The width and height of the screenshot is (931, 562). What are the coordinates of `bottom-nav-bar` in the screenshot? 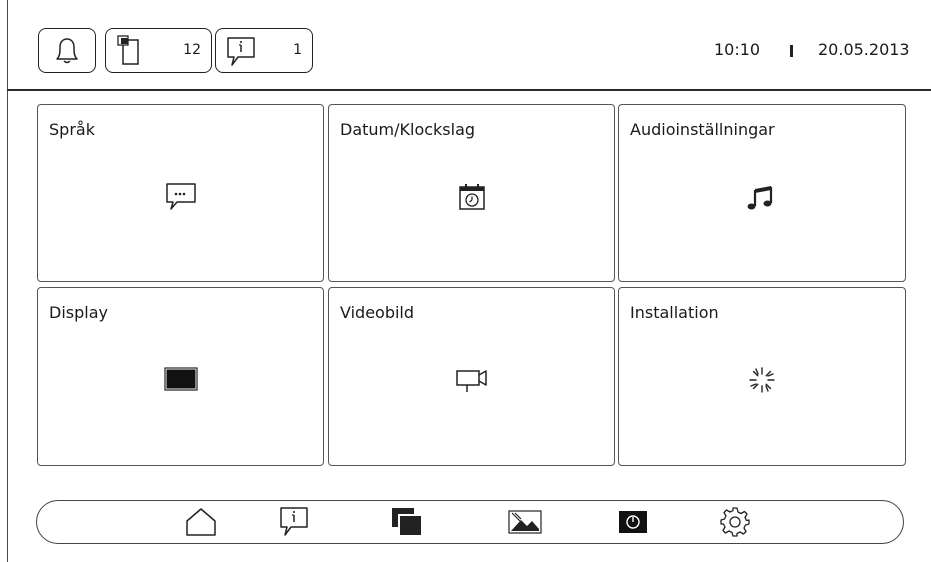 It's located at (470, 522).